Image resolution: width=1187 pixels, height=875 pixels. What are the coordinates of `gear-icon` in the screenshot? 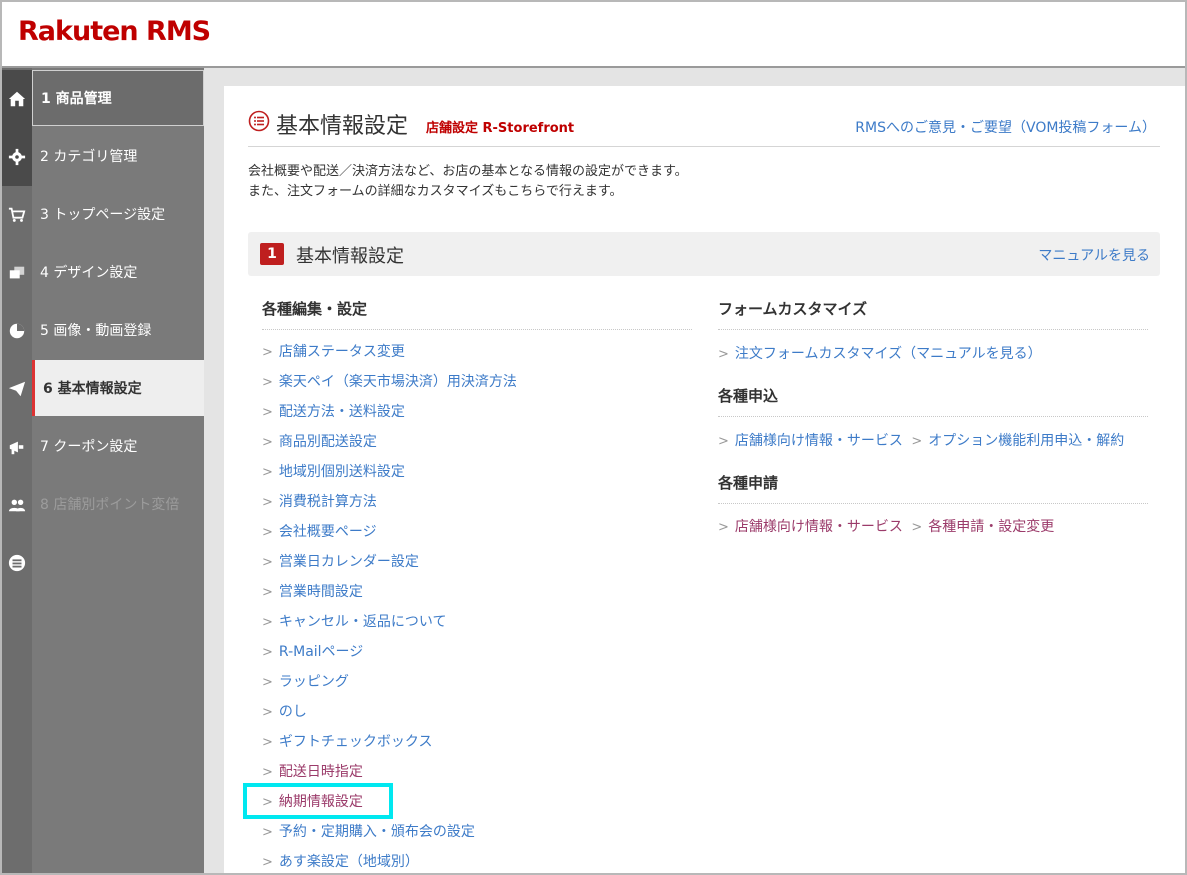 It's located at (17, 157).